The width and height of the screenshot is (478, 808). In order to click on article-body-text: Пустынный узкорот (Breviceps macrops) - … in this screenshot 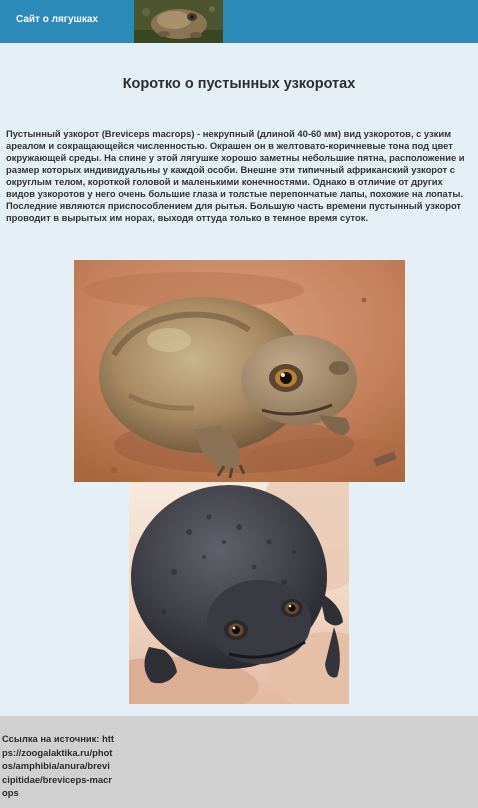, I will do `click(235, 175)`.